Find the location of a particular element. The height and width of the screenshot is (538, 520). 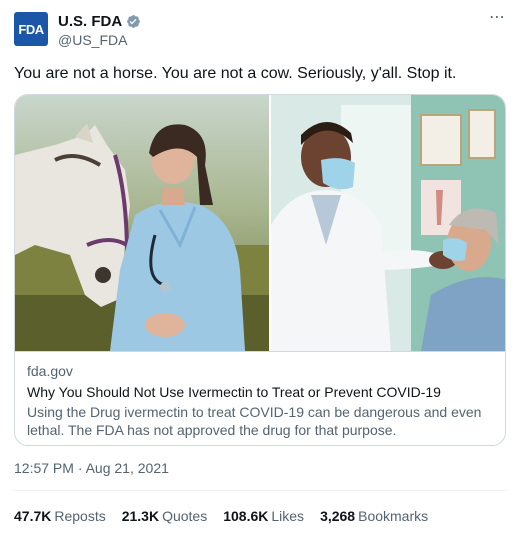

likes-count: 108.6K is located at coordinates (246, 516).